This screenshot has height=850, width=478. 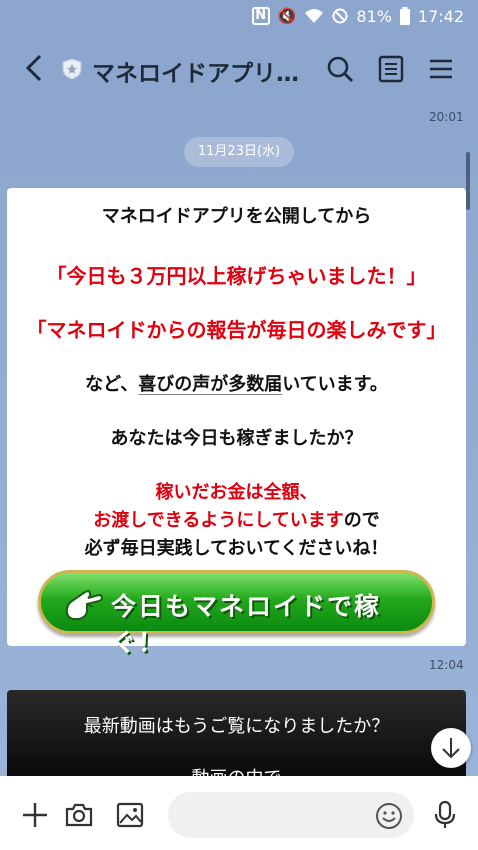 What do you see at coordinates (404, 16) in the screenshot?
I see `battery-icon` at bounding box center [404, 16].